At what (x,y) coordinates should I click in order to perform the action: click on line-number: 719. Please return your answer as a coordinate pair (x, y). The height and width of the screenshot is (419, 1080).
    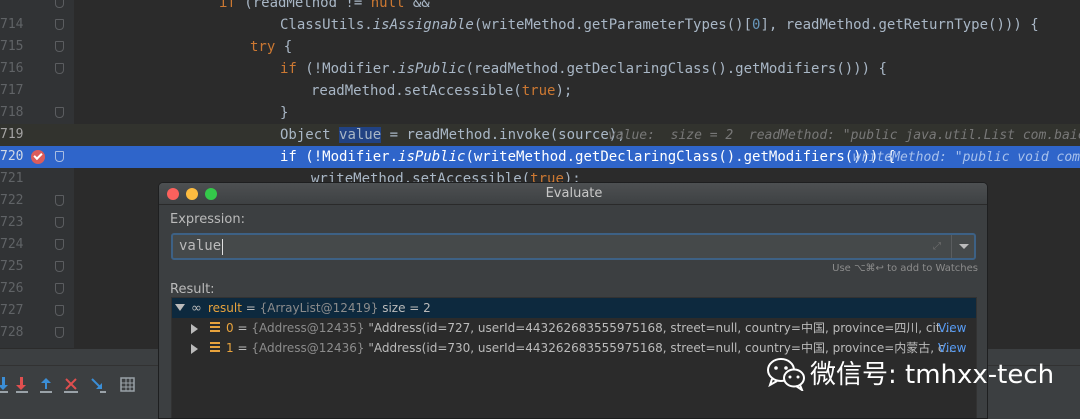
    Looking at the image, I should click on (12, 134).